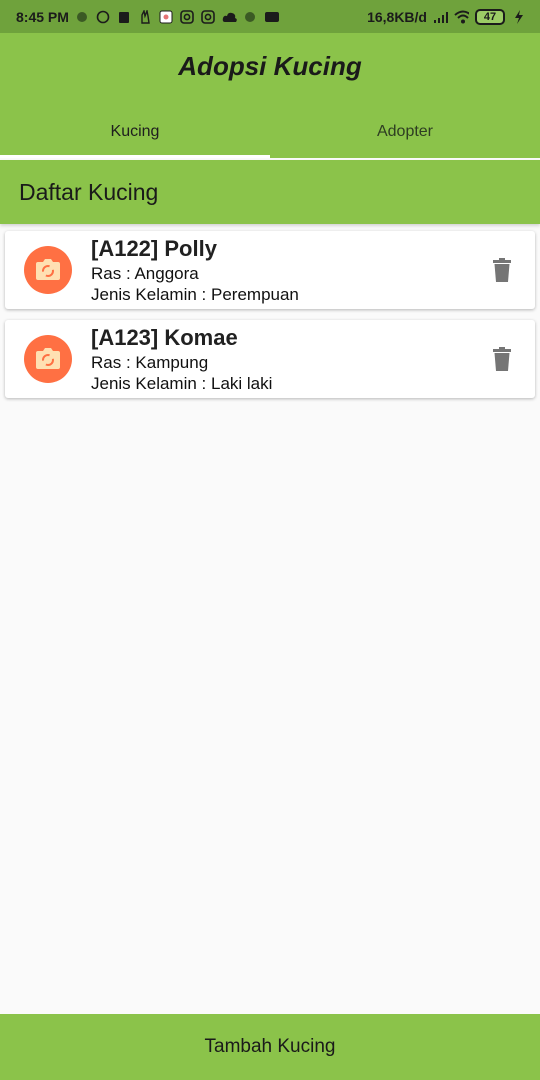 This screenshot has height=1080, width=540. What do you see at coordinates (124, 16) in the screenshot?
I see `clipboard-icon` at bounding box center [124, 16].